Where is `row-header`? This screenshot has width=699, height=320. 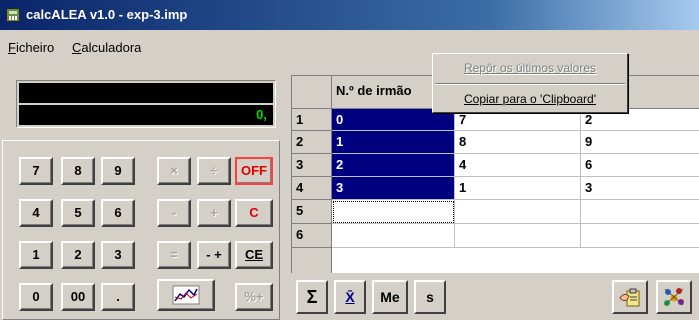
row-header is located at coordinates (312, 260).